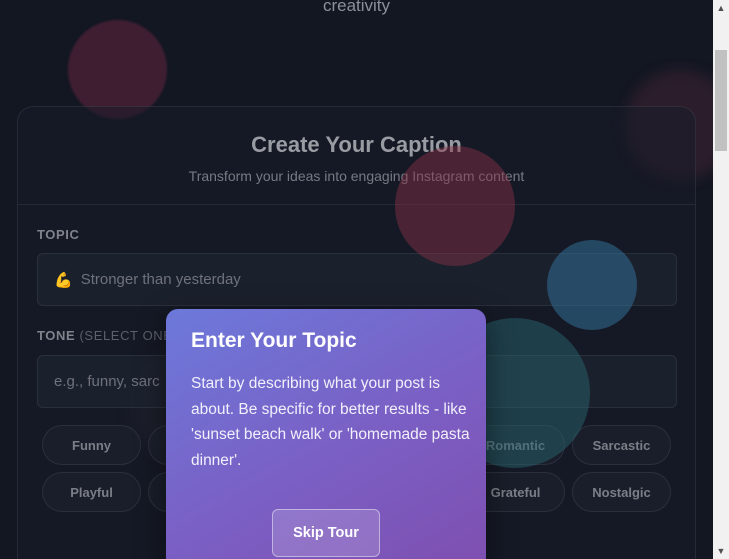 This screenshot has height=559, width=729. Describe the element at coordinates (621, 445) in the screenshot. I see `tone-chip-sarcastic: Sarcastic` at that location.